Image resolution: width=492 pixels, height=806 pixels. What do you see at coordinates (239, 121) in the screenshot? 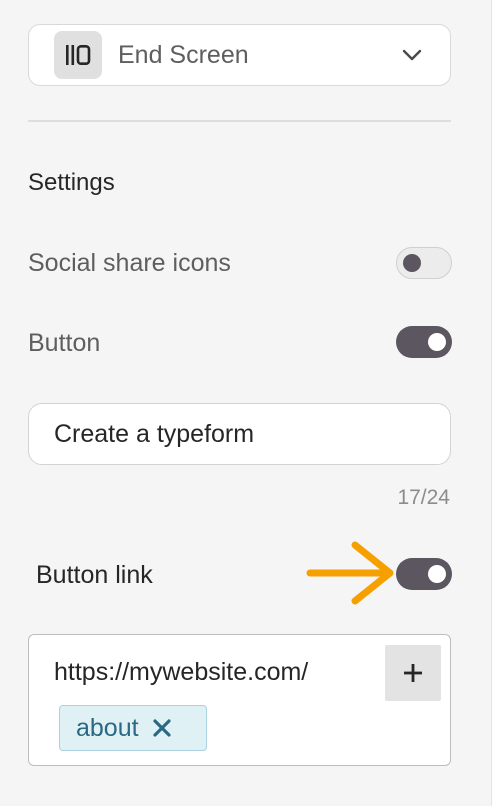
I see `section-divider` at bounding box center [239, 121].